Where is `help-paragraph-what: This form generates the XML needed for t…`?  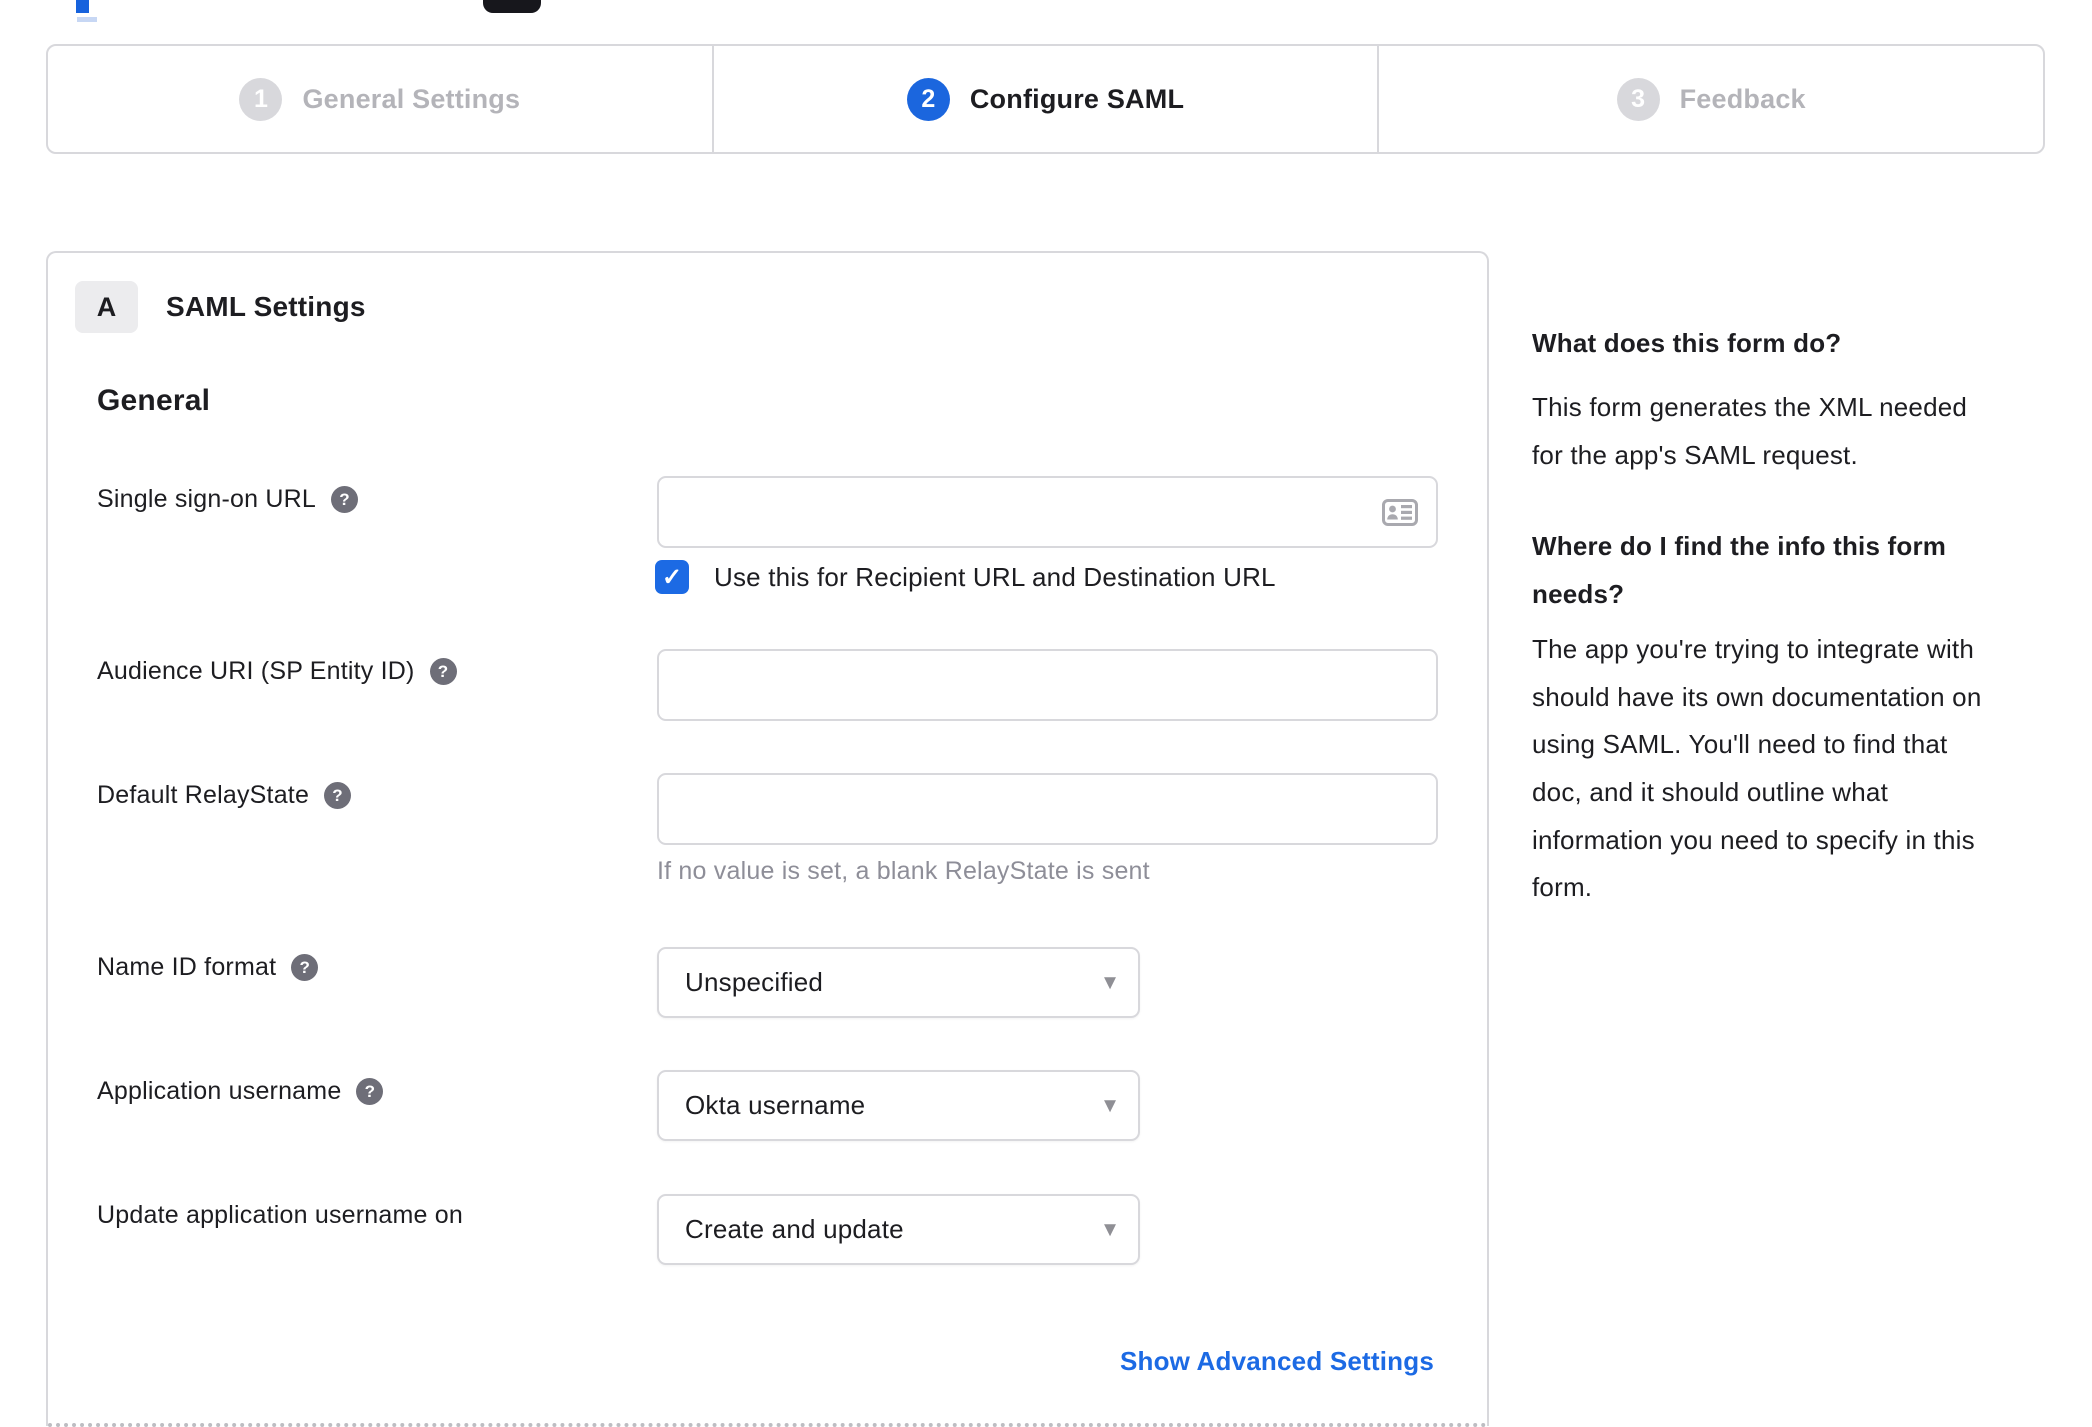 help-paragraph-what: This form generates the XML needed for t… is located at coordinates (1750, 431).